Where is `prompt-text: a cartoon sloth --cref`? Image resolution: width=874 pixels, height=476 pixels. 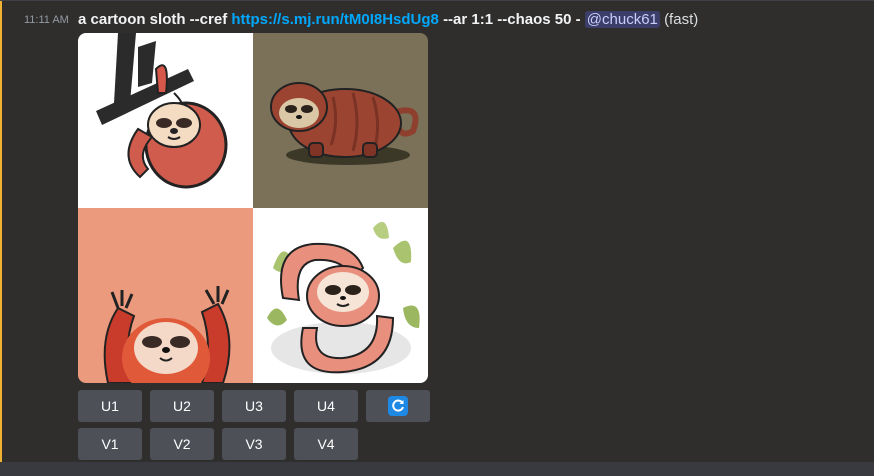 prompt-text: a cartoon sloth --cref is located at coordinates (153, 19).